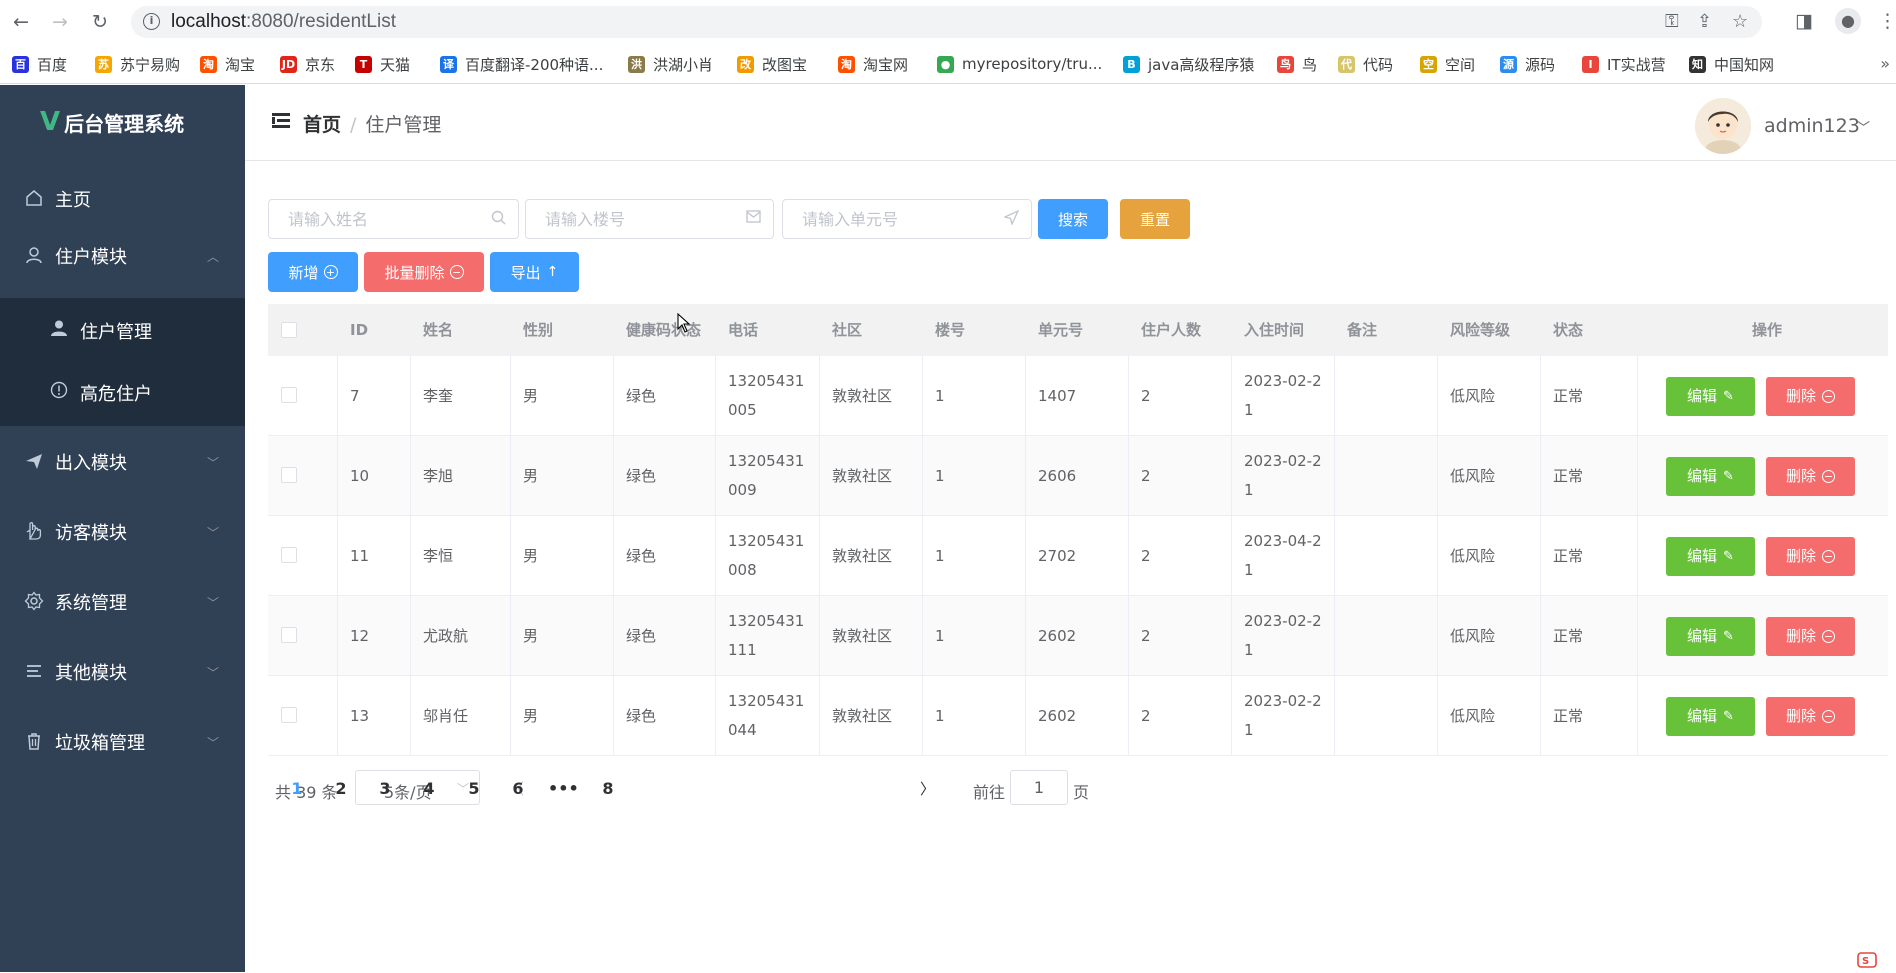 This screenshot has width=1896, height=973. What do you see at coordinates (534, 272) in the screenshot?
I see `export-button: 导出 ↑` at bounding box center [534, 272].